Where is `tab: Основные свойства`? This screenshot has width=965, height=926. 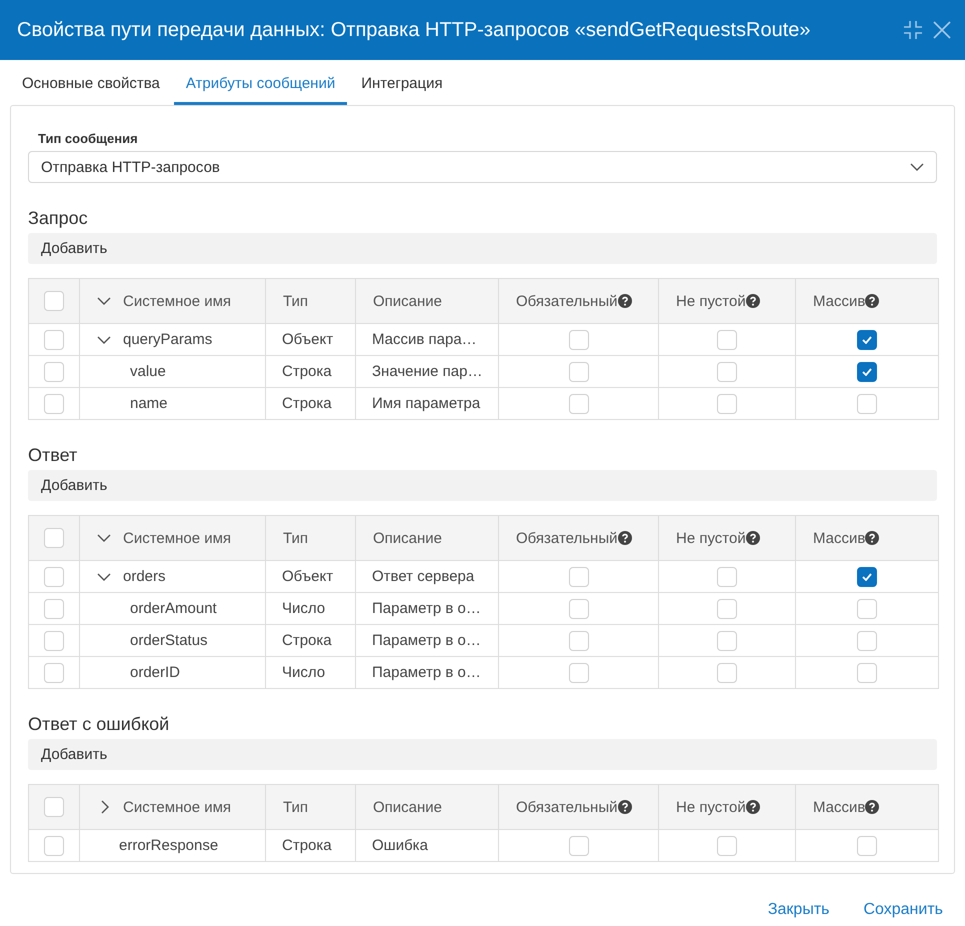
tab: Основные свойства is located at coordinates (91, 82).